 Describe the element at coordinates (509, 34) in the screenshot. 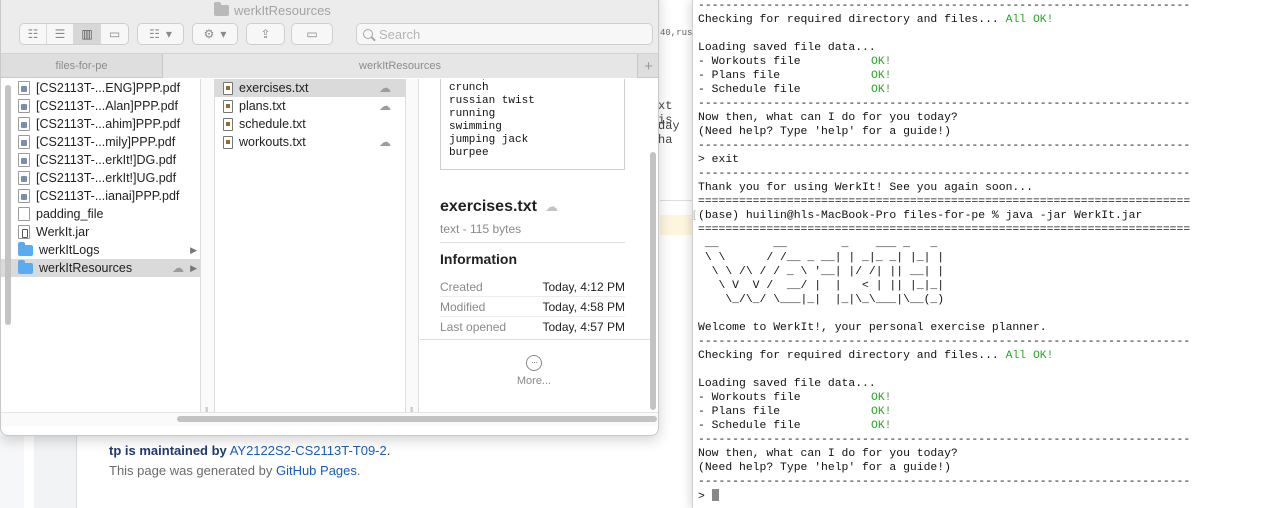

I see `search-input` at that location.